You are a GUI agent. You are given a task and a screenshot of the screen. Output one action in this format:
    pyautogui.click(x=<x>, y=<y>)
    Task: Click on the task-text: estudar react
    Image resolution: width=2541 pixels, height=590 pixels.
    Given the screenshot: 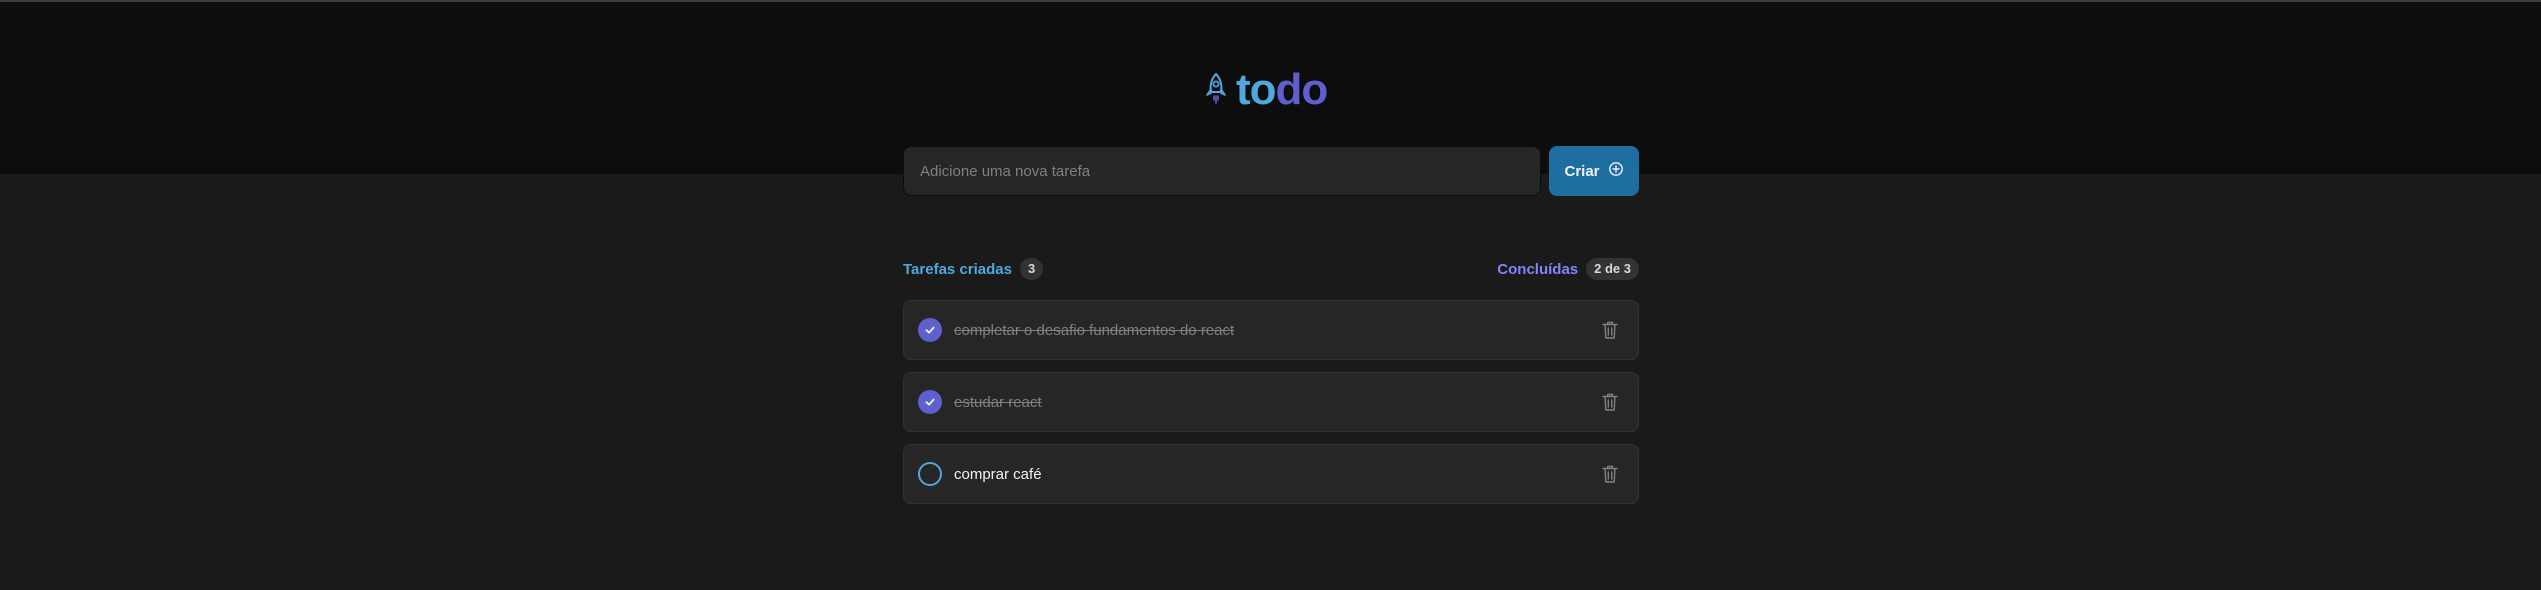 What is the action you would take?
    pyautogui.click(x=998, y=402)
    